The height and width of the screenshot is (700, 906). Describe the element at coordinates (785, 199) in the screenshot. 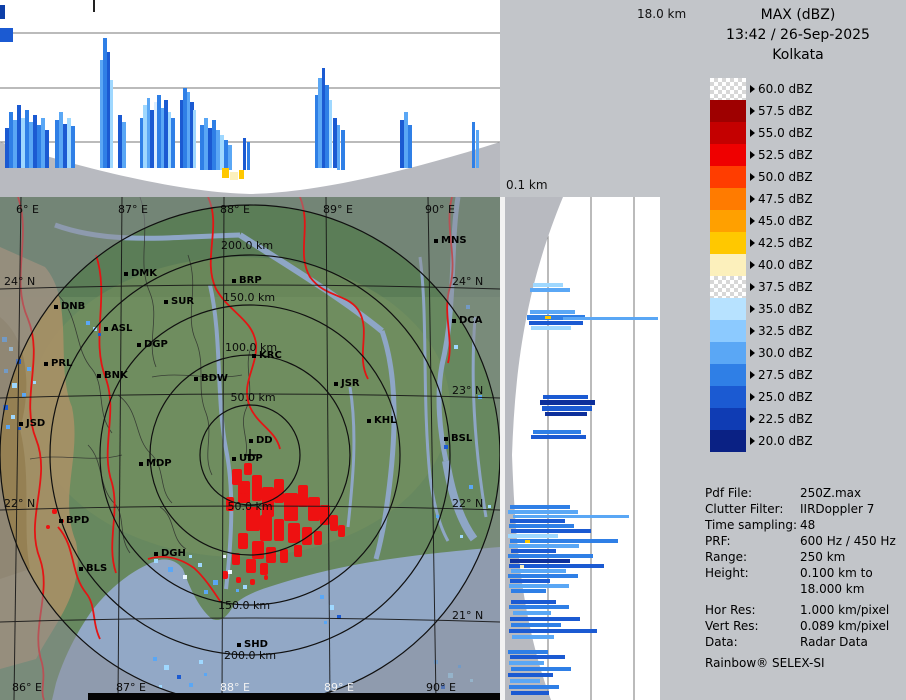

I see `legend-entry-label: 47.5 dBZ` at that location.